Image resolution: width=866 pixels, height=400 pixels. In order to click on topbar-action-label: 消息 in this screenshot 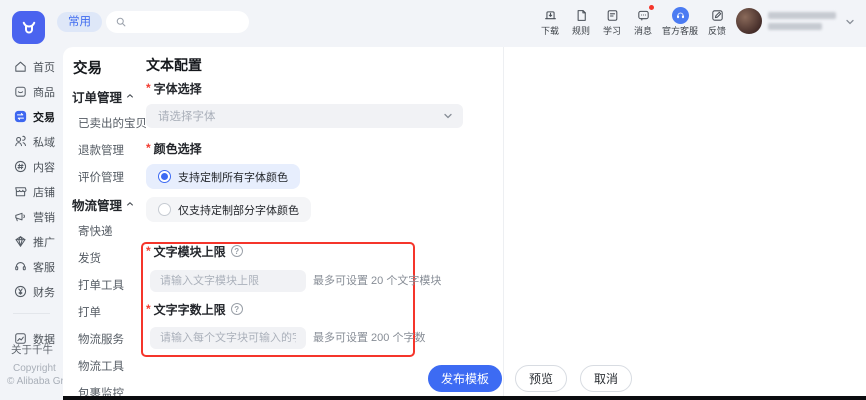, I will do `click(642, 31)`.